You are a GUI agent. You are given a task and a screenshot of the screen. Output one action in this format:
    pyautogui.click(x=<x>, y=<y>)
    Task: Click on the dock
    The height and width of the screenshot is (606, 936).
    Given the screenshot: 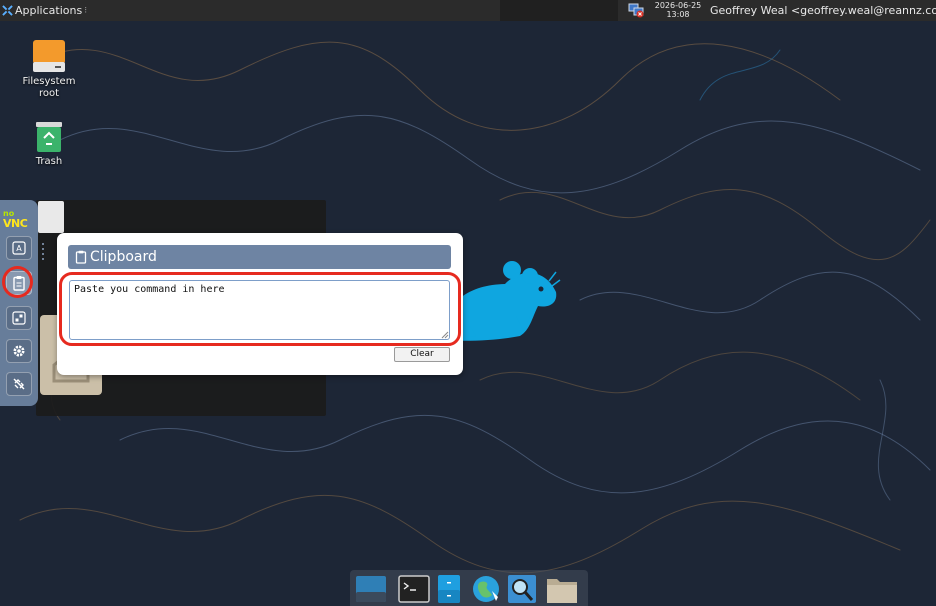 What is the action you would take?
    pyautogui.click(x=469, y=588)
    